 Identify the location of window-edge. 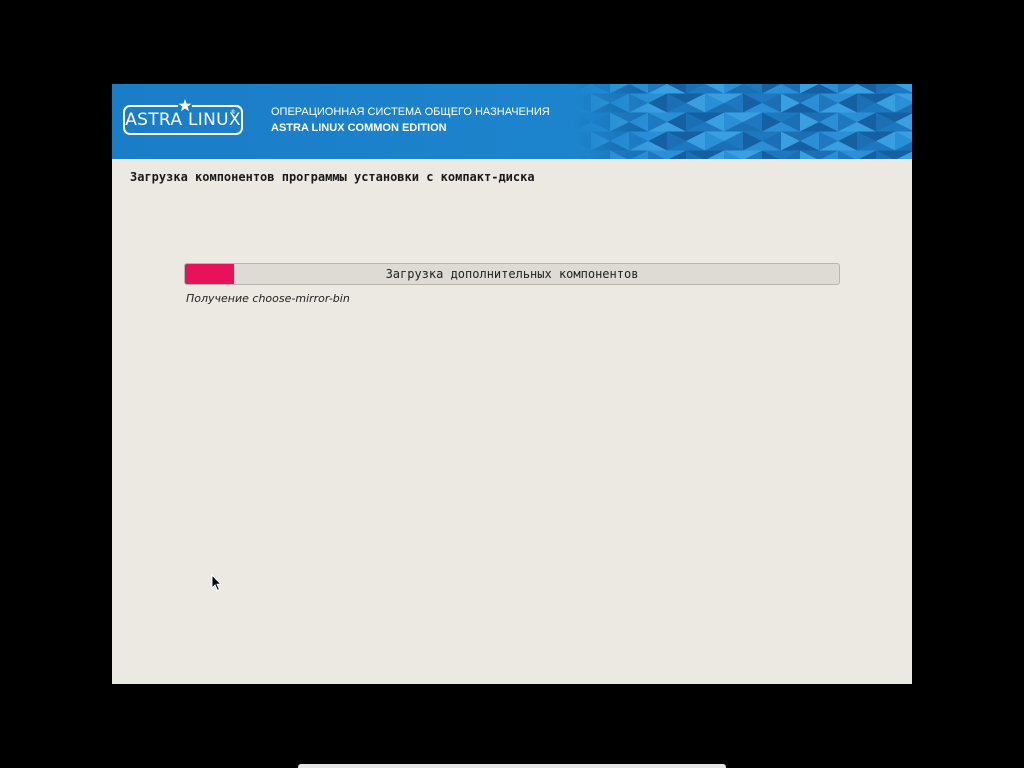
(512, 766).